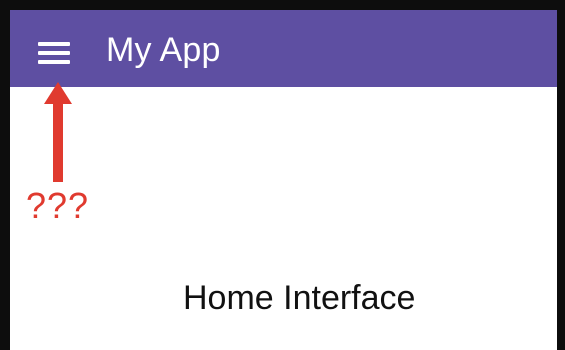 This screenshot has height=350, width=565. I want to click on up-arrow-icon, so click(58, 132).